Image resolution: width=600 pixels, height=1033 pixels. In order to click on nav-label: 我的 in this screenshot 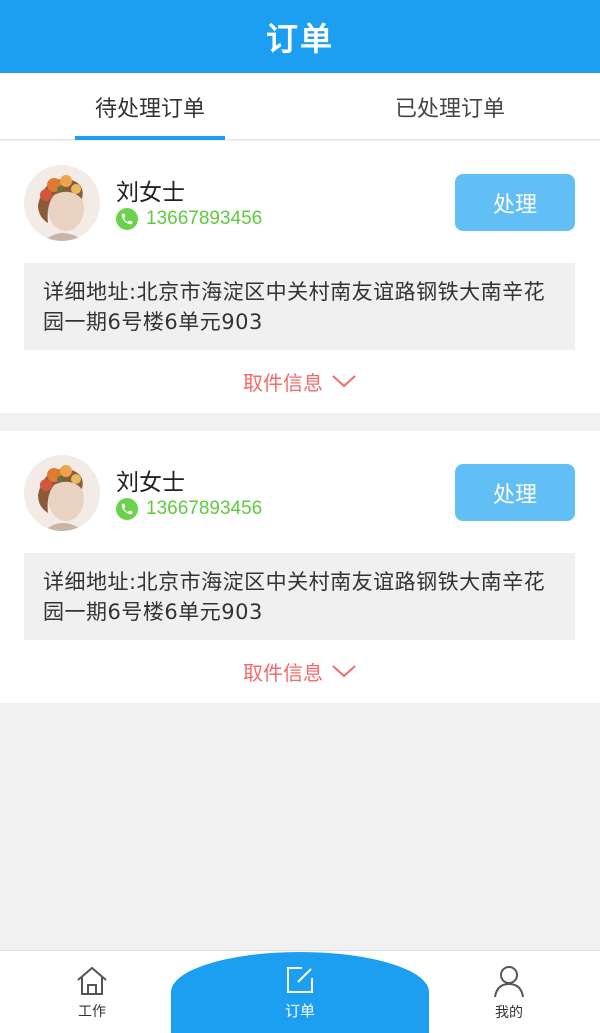, I will do `click(509, 1012)`.